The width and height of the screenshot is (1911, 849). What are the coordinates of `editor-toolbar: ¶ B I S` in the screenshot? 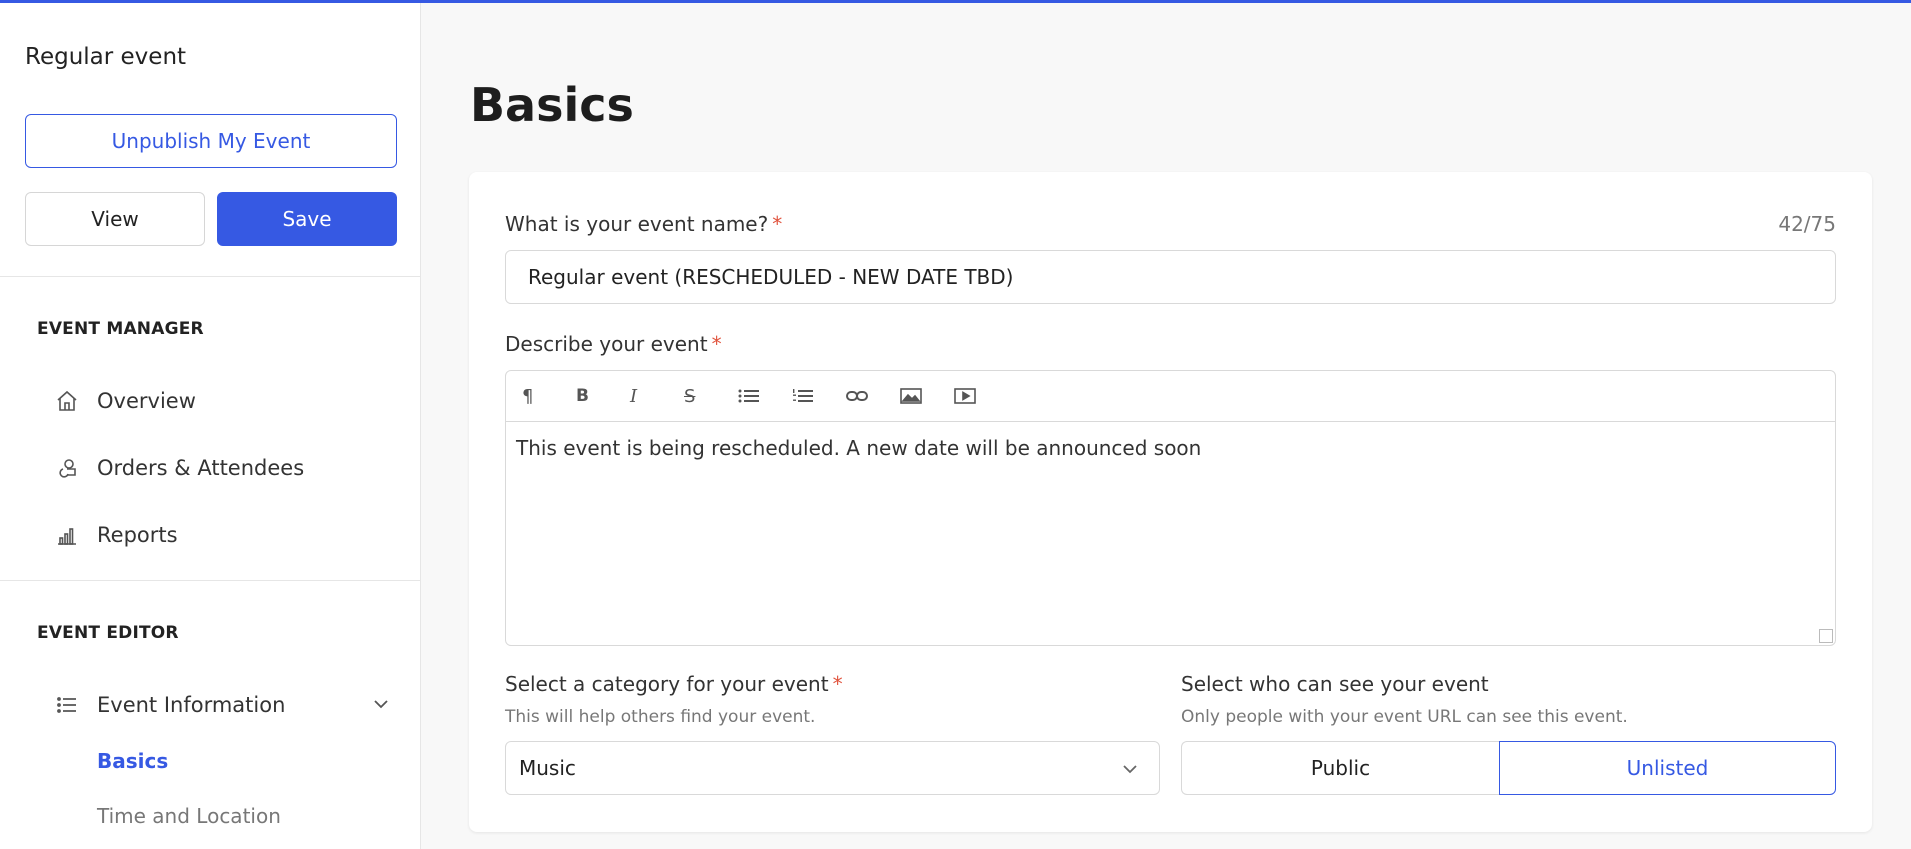 It's located at (1170, 396).